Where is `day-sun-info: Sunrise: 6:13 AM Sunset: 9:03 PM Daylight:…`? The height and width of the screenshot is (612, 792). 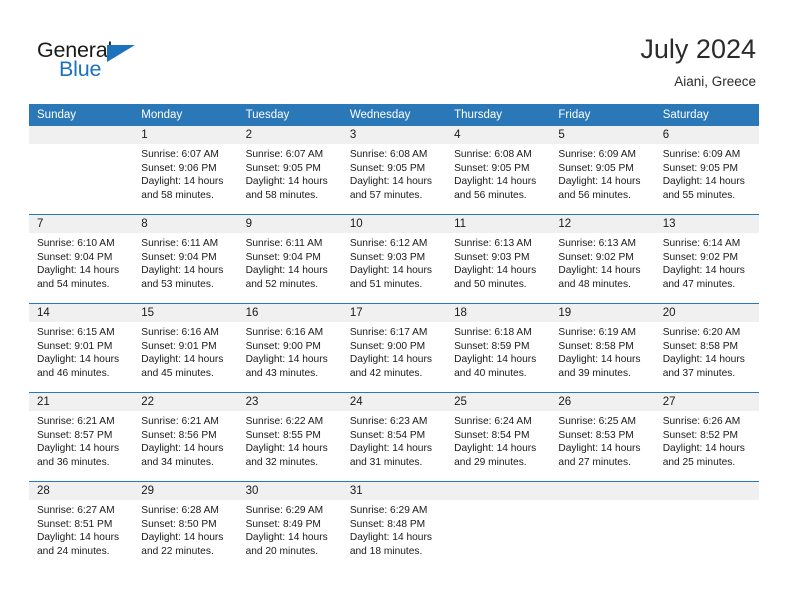 day-sun-info: Sunrise: 6:13 AM Sunset: 9:03 PM Daylight:… is located at coordinates (498, 262).